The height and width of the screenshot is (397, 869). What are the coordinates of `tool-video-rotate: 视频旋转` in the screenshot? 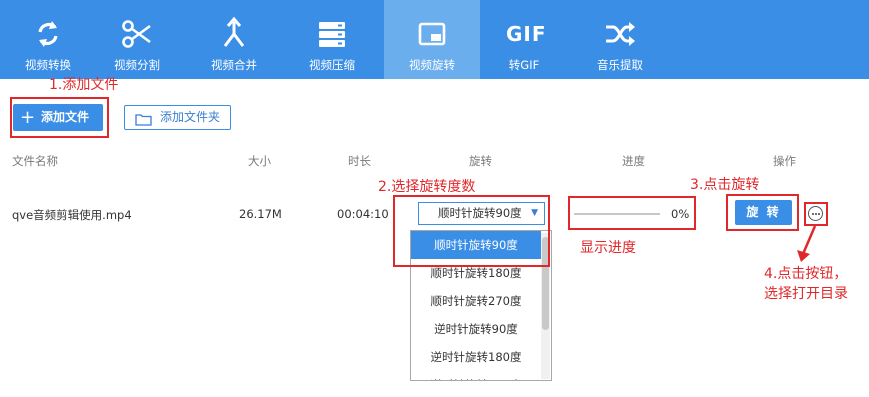 It's located at (432, 39).